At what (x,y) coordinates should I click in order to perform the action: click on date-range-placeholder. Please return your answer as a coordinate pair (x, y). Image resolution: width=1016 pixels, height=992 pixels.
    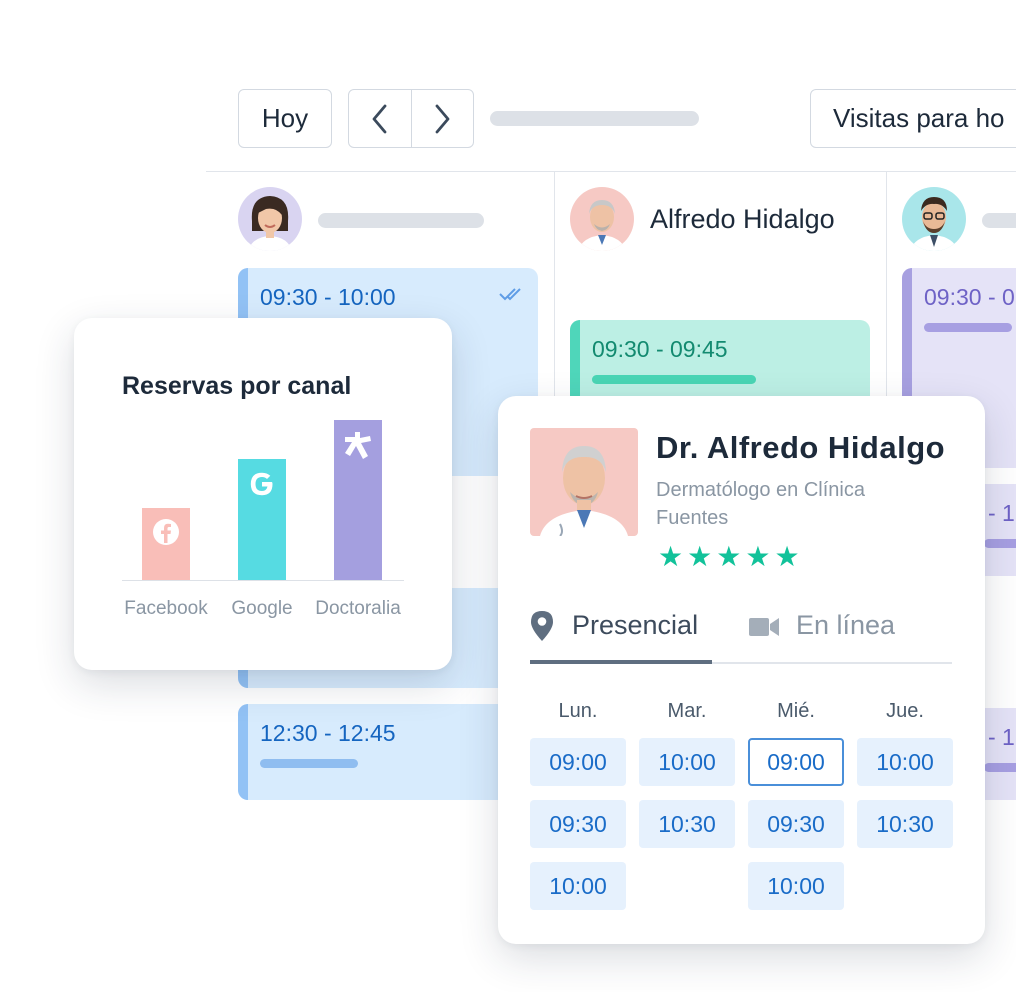
    Looking at the image, I should click on (594, 118).